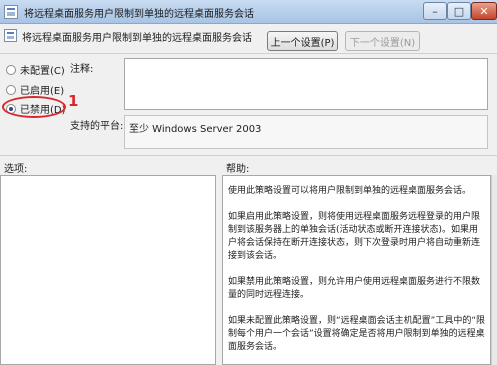 The width and height of the screenshot is (497, 365). I want to click on header-divider, so click(248, 53).